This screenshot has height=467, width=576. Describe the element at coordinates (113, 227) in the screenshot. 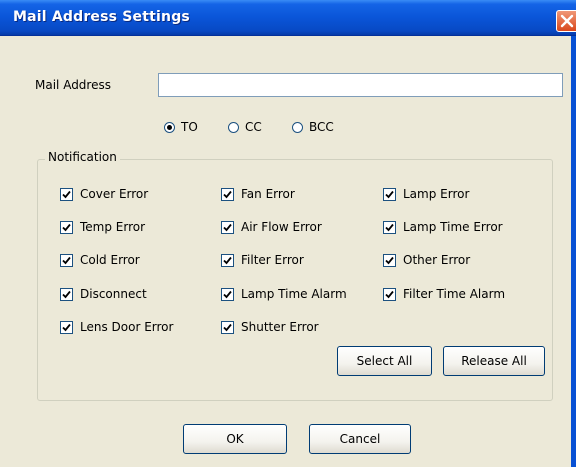

I see `checkbox-label: Temp Error` at that location.